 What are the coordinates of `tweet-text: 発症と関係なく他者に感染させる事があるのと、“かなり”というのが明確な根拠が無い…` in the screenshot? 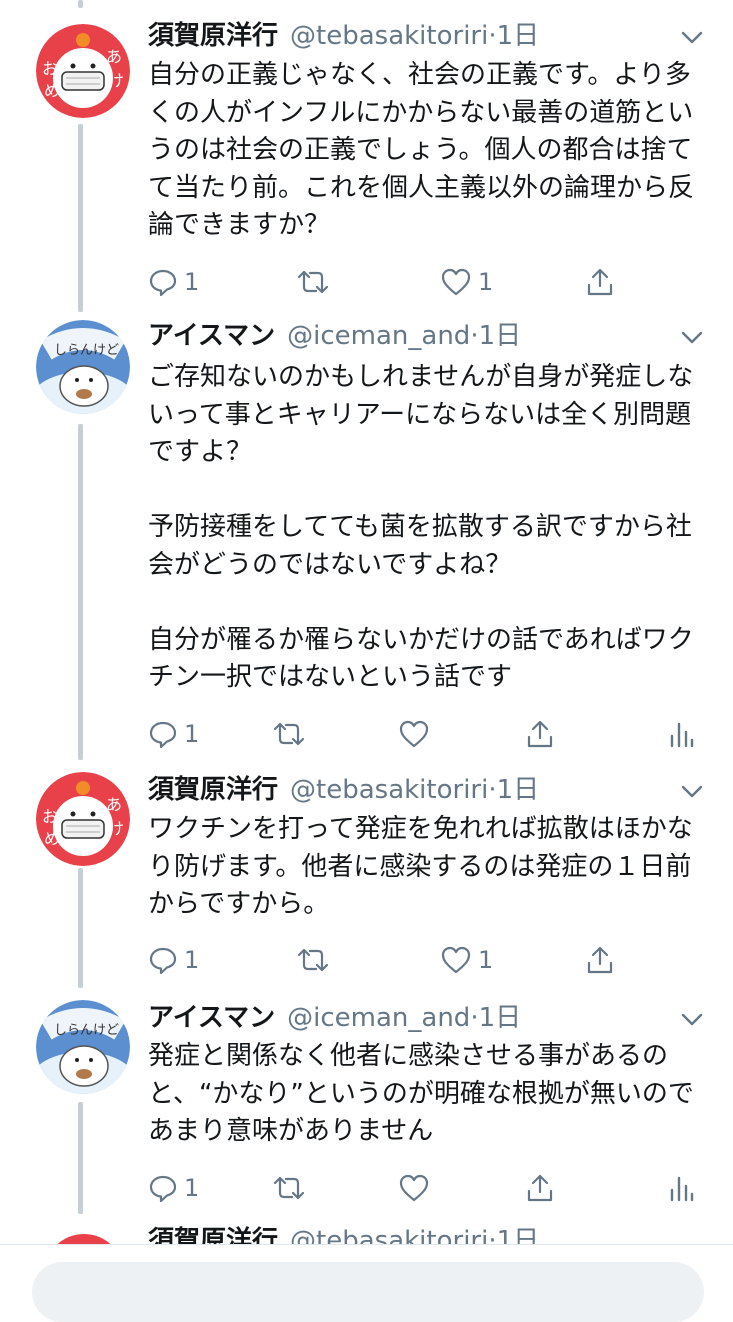 It's located at (421, 1093).